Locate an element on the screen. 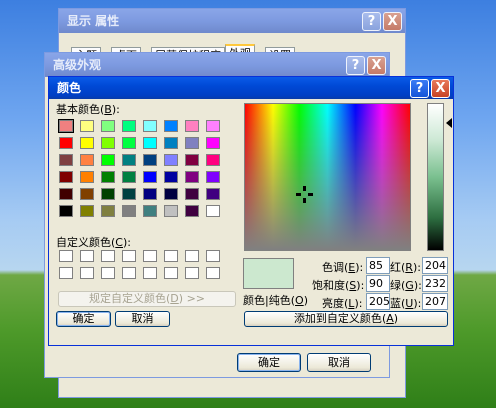 This screenshot has height=408, width=496. sat-field: 90 is located at coordinates (378, 283).